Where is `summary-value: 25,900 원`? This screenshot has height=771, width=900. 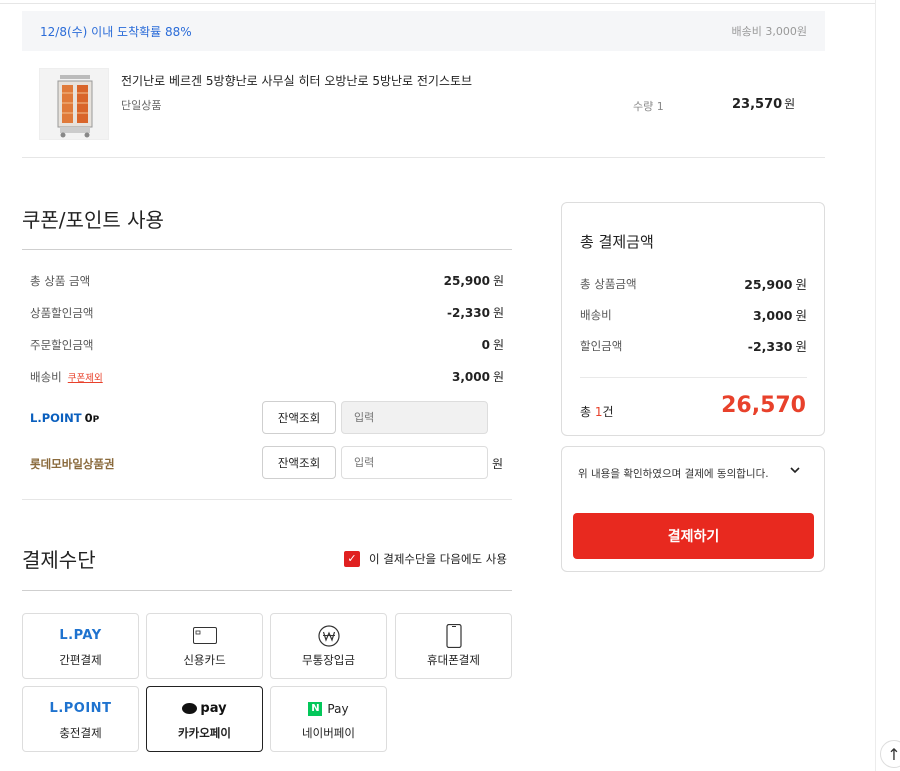
summary-value: 25,900 원 is located at coordinates (775, 284).